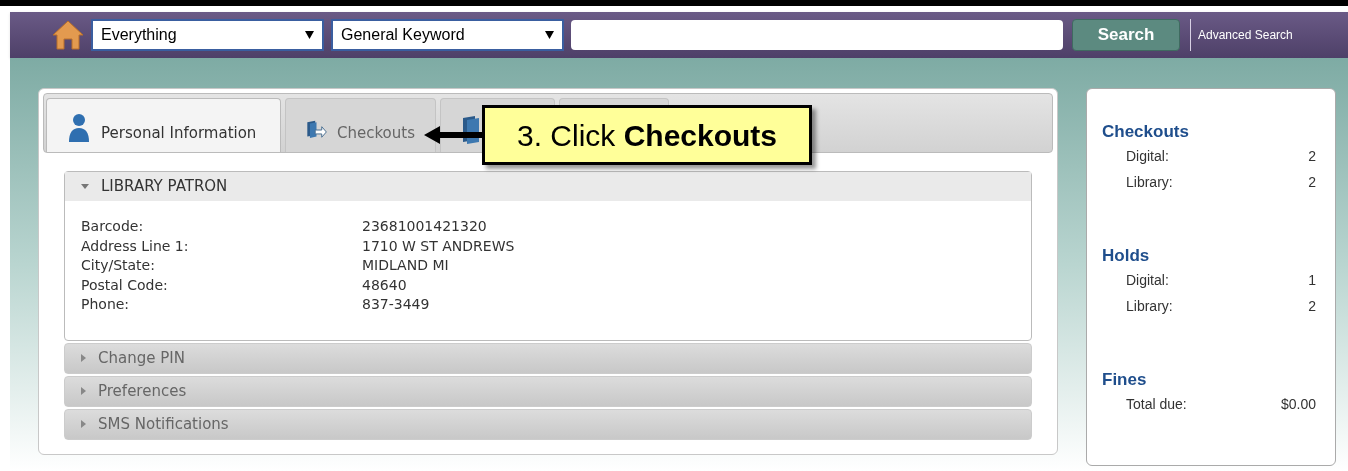  What do you see at coordinates (548, 424) in the screenshot?
I see `section-header: SMS Notifications` at bounding box center [548, 424].